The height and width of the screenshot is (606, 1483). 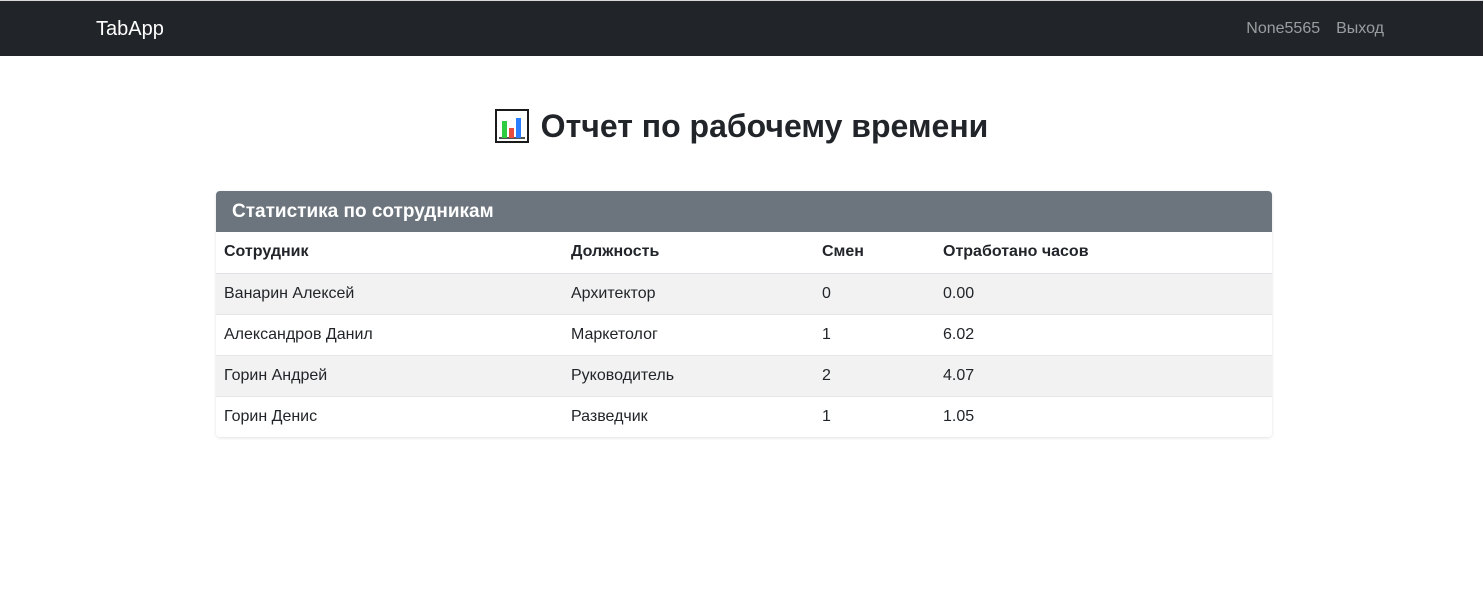 I want to click on cell-employee: Ванарин Алексей, so click(x=389, y=294).